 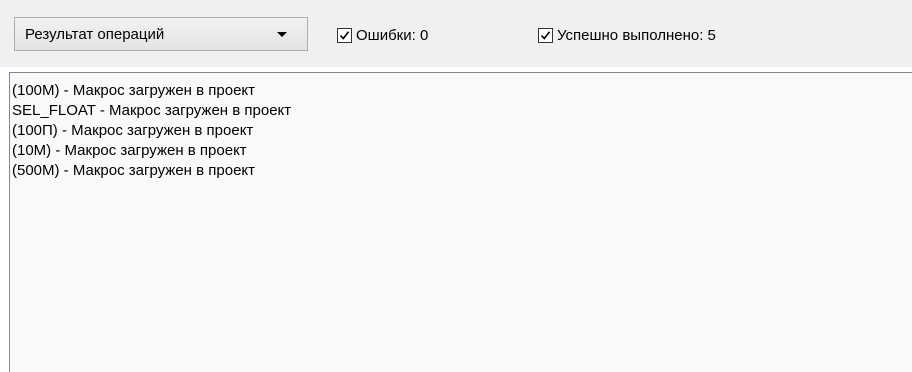 I want to click on result-view-dropdown: Результат операций, so click(x=161, y=34).